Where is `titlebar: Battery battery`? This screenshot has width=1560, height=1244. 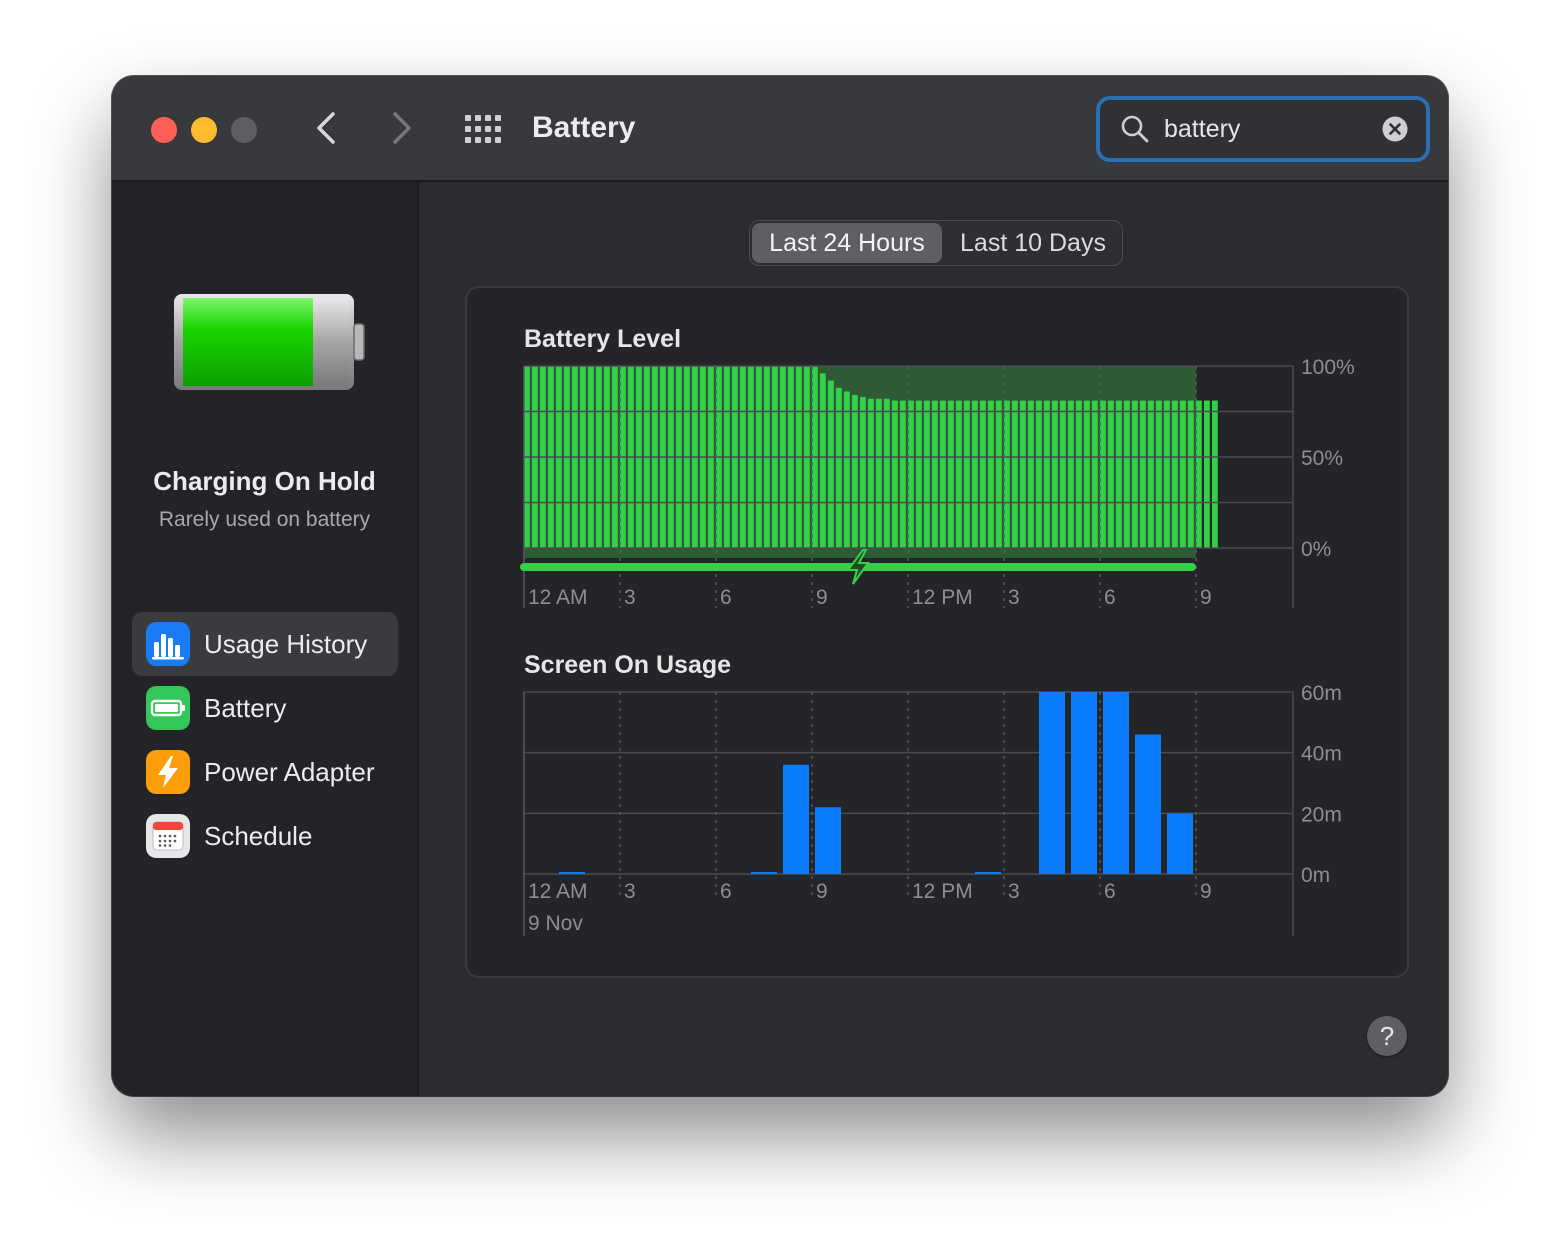
titlebar: Battery battery is located at coordinates (780, 129).